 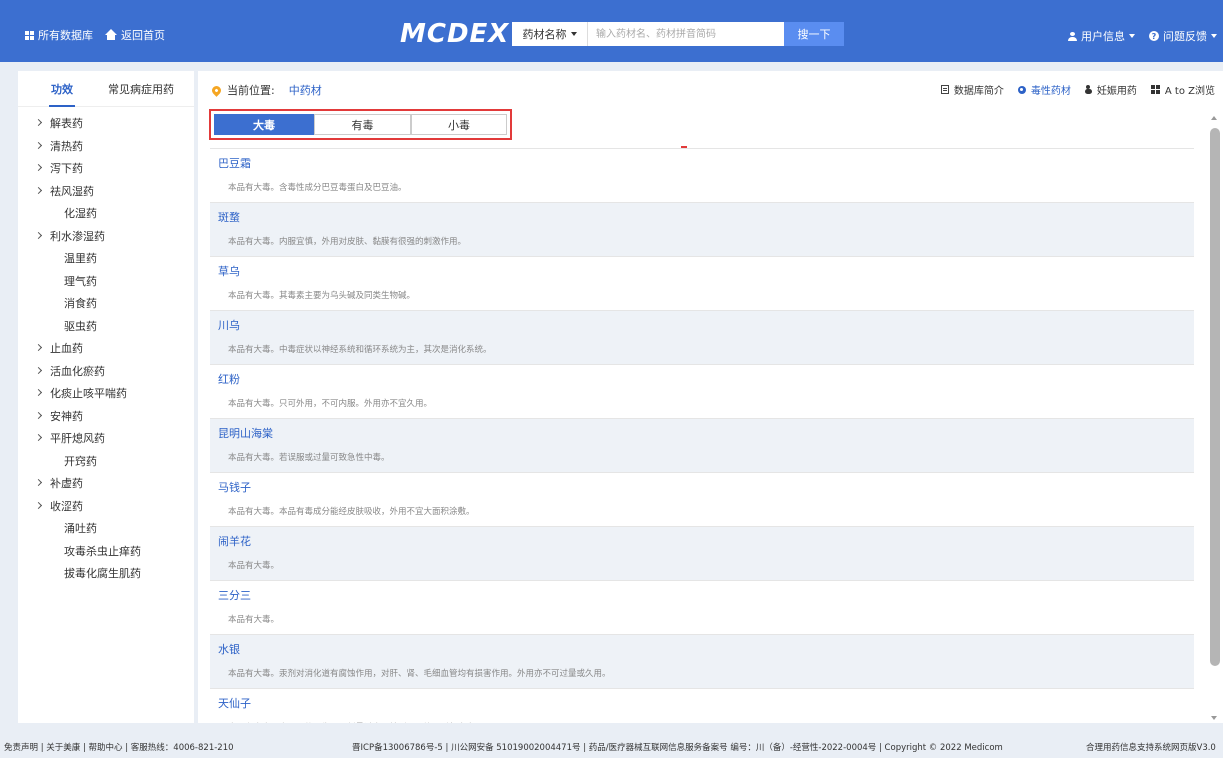 I want to click on herb-name-link: 昆明山海棠, so click(x=702, y=434).